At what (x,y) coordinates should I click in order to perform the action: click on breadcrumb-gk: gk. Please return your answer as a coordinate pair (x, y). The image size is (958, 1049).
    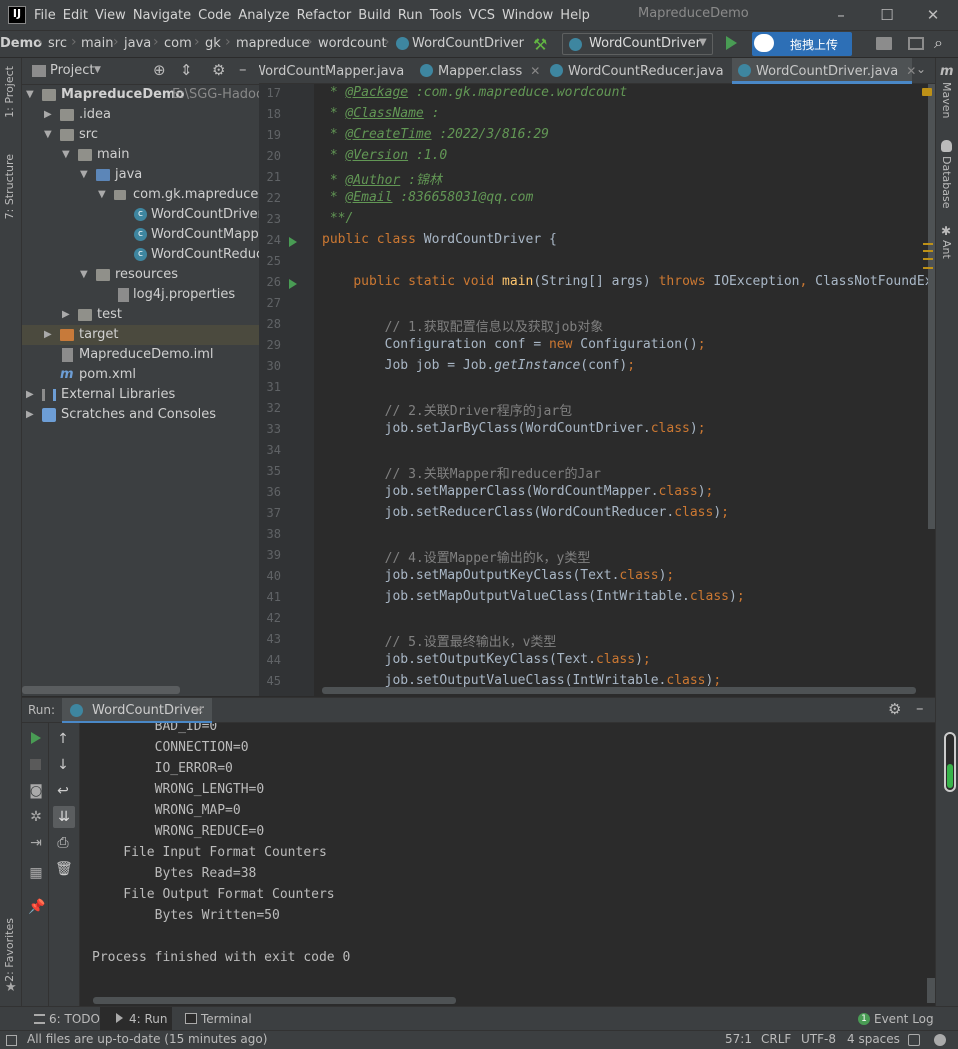
    Looking at the image, I should click on (213, 43).